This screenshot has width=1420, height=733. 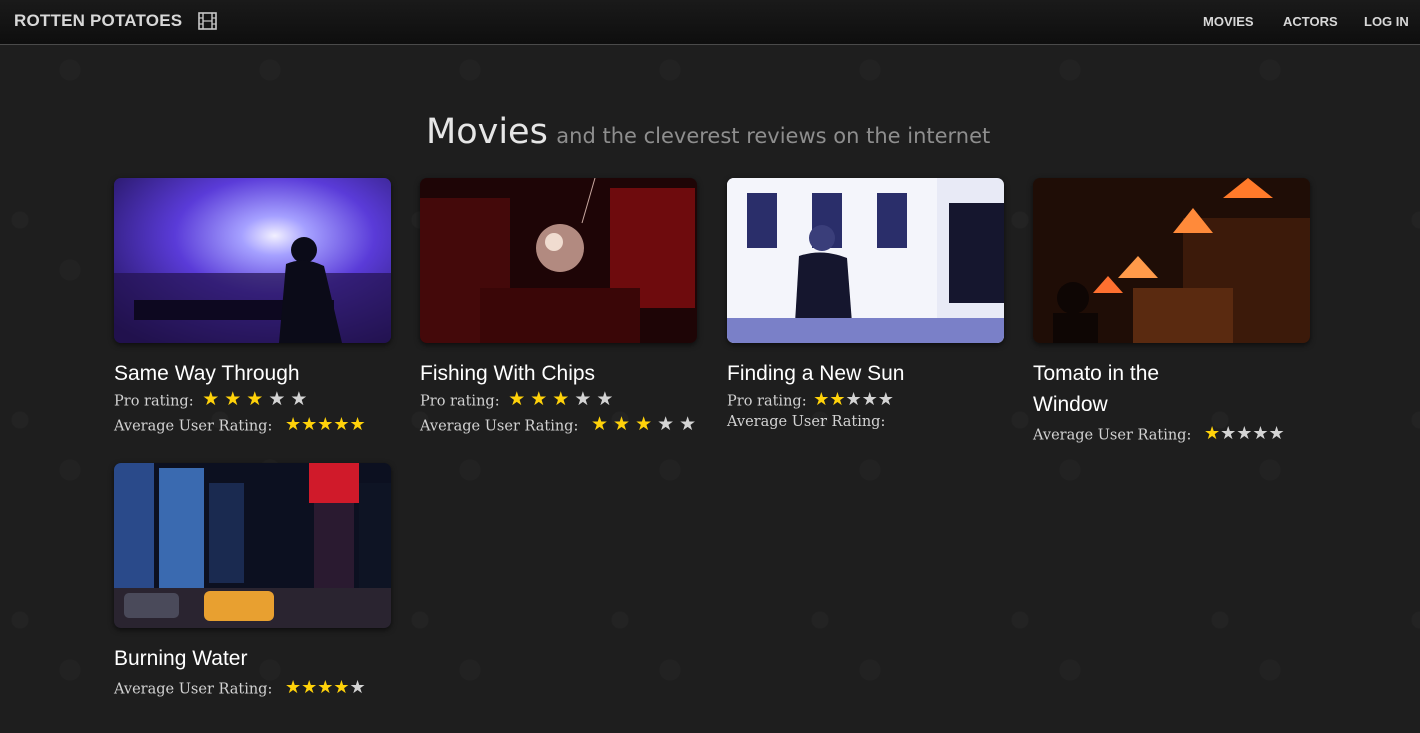 I want to click on brand-logo-link: ROTTEN POTATOES, so click(x=98, y=21).